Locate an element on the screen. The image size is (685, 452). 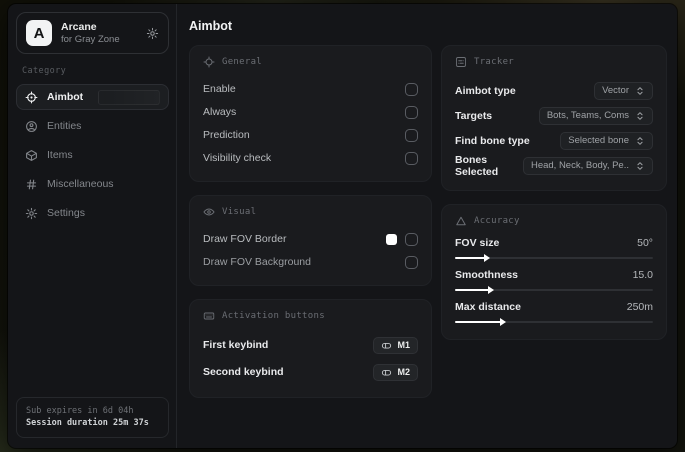
sidebar-item-aimbot: Aimbot is located at coordinates (92, 97).